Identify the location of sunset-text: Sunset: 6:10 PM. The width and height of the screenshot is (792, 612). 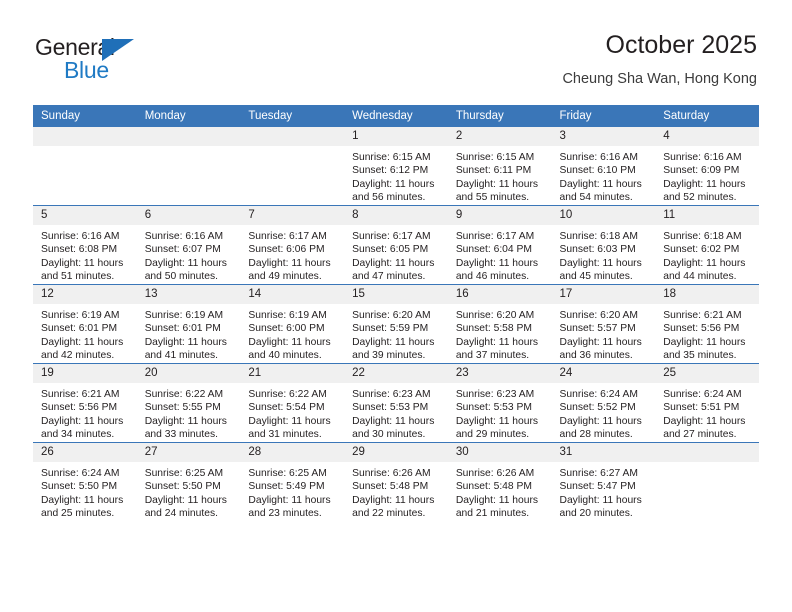
(597, 171).